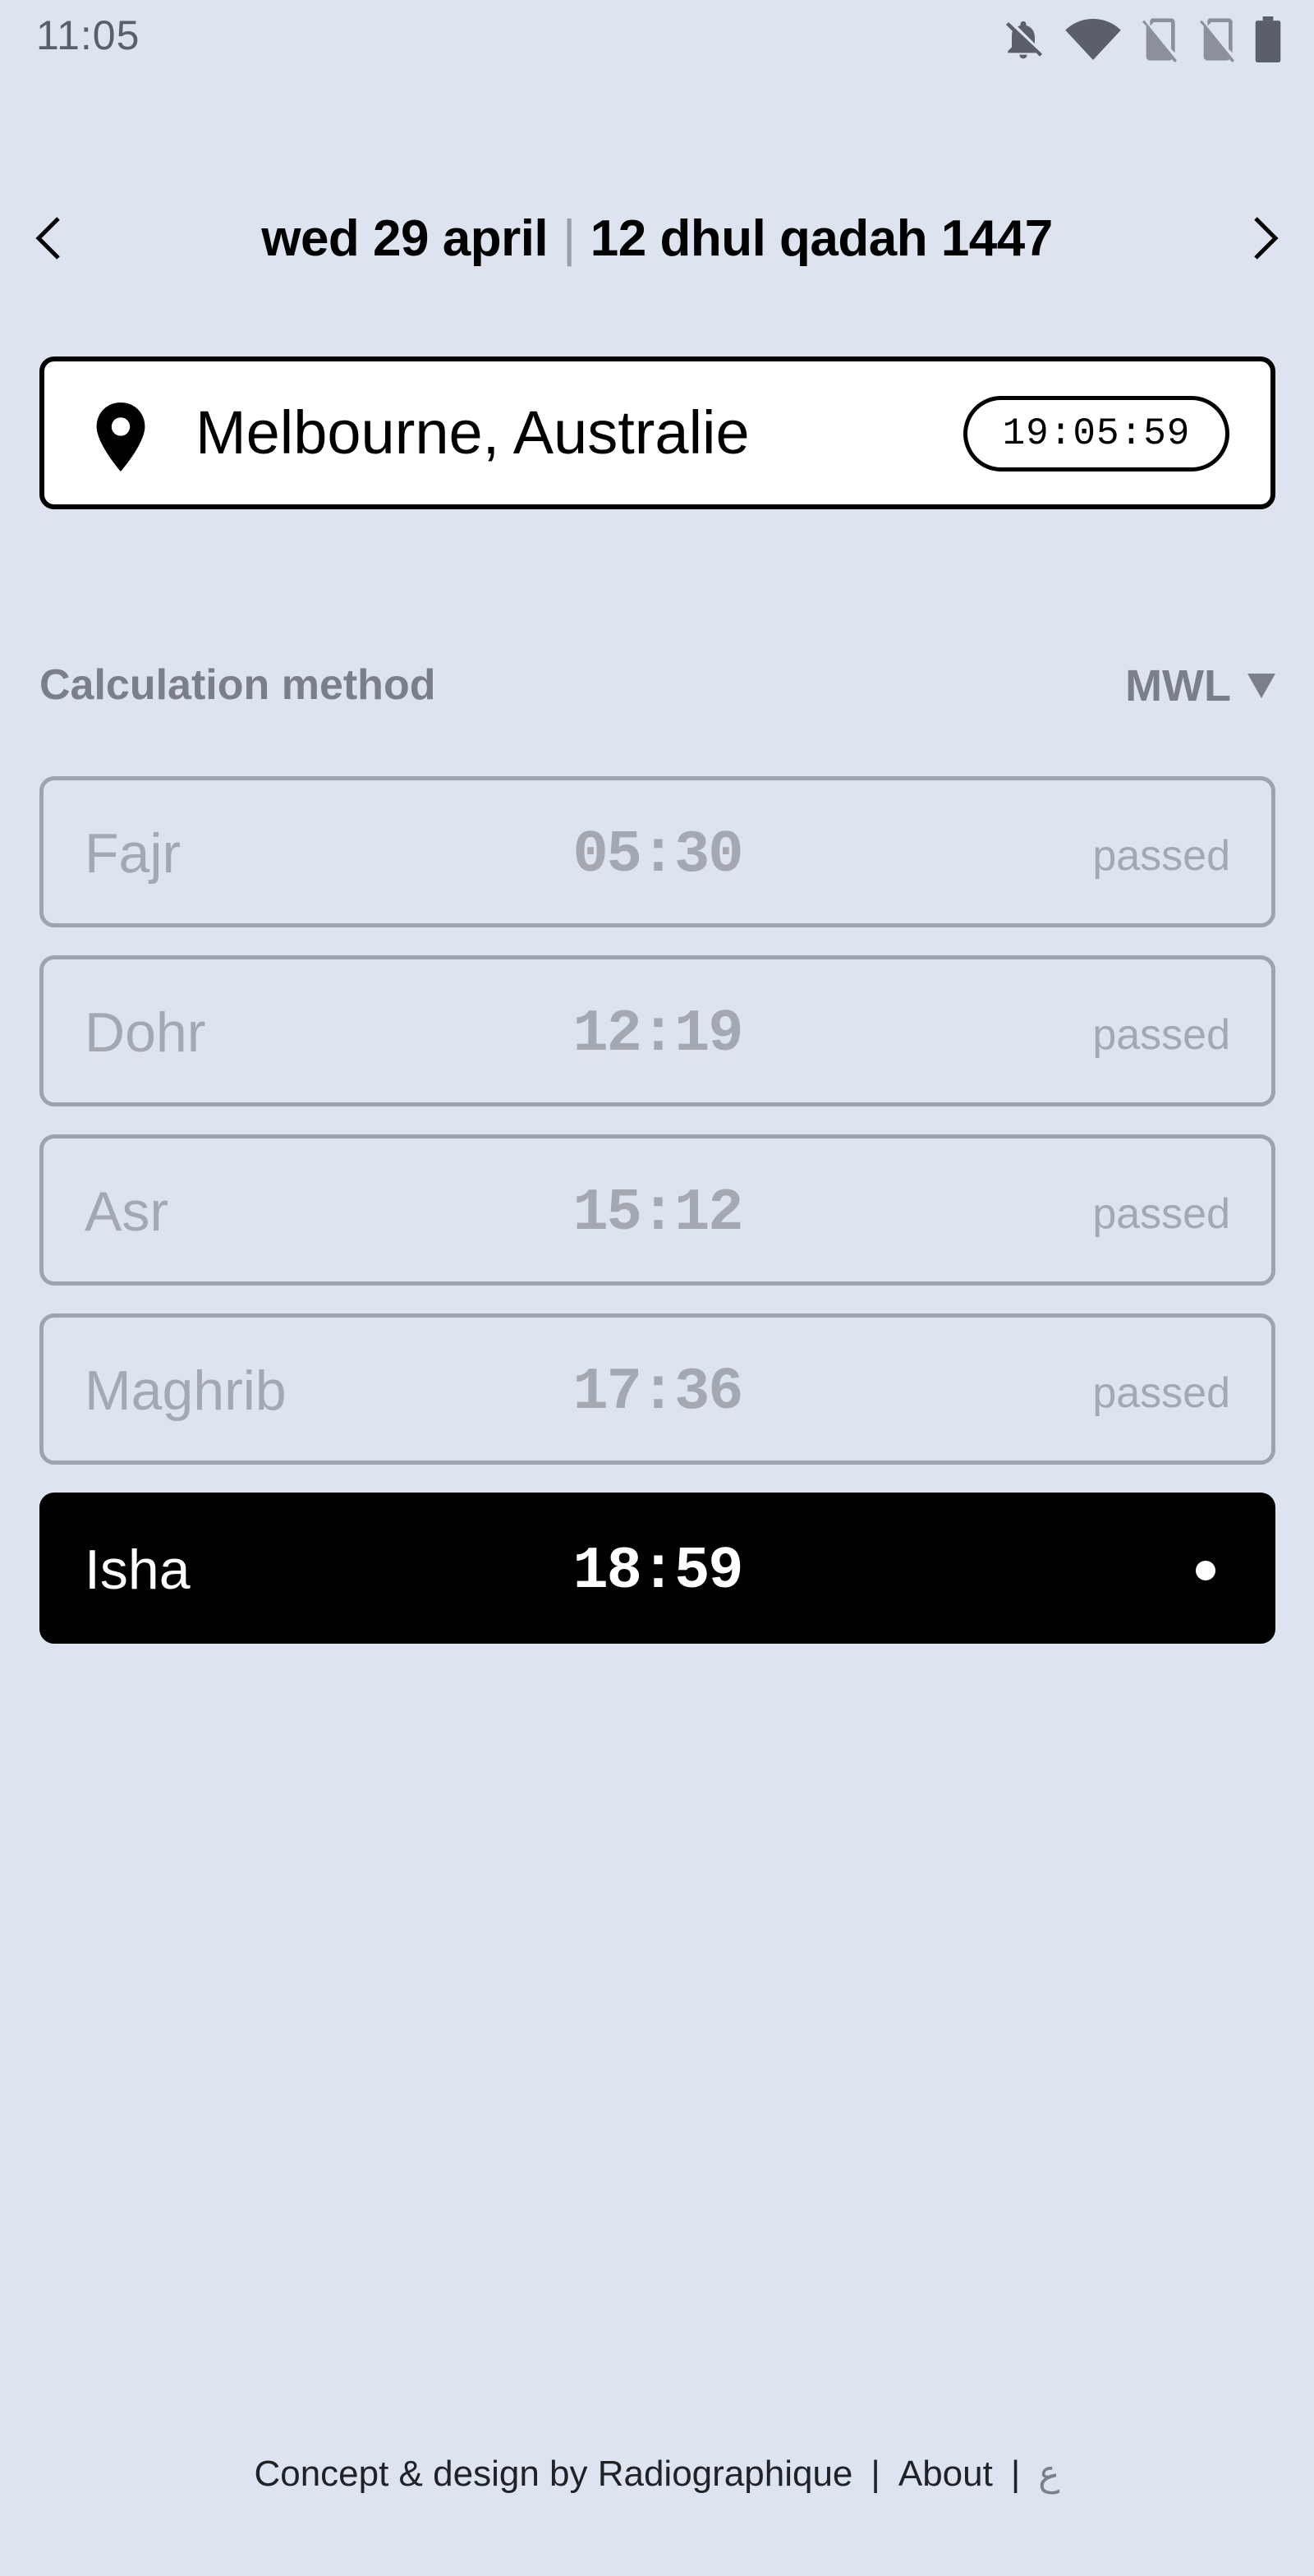 This screenshot has width=1314, height=2576. Describe the element at coordinates (1048, 2474) in the screenshot. I see `language-toggle-link: ع` at that location.